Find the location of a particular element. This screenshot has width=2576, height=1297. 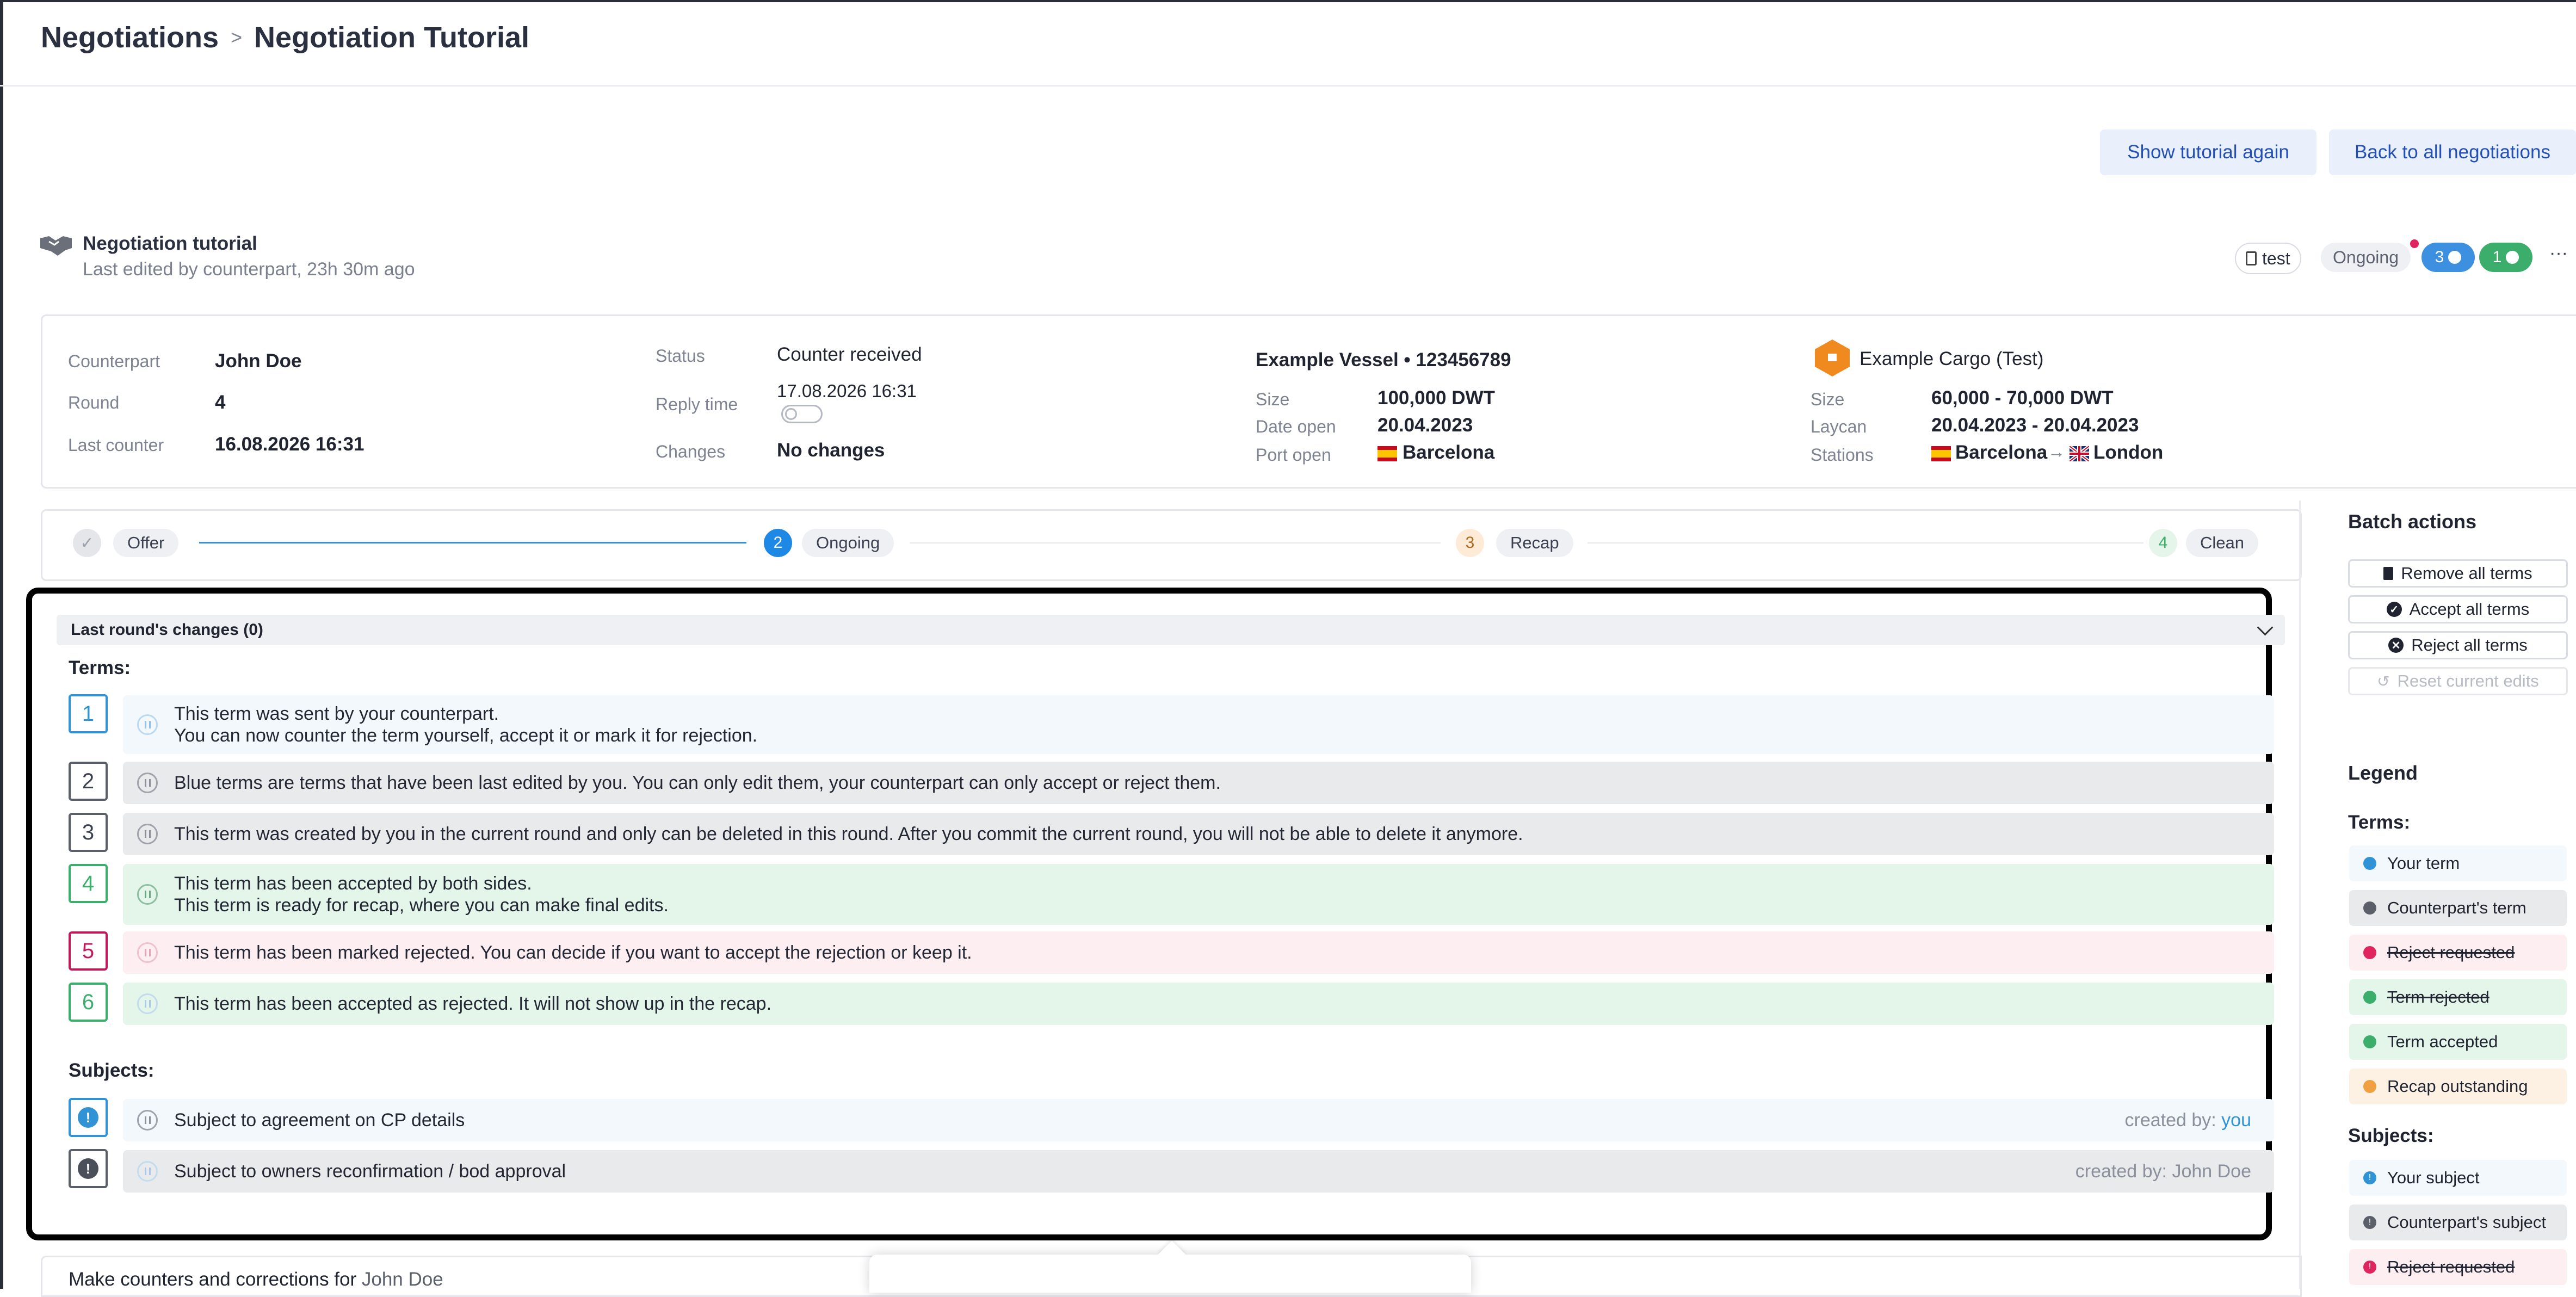

check-icon is located at coordinates (2513, 257).